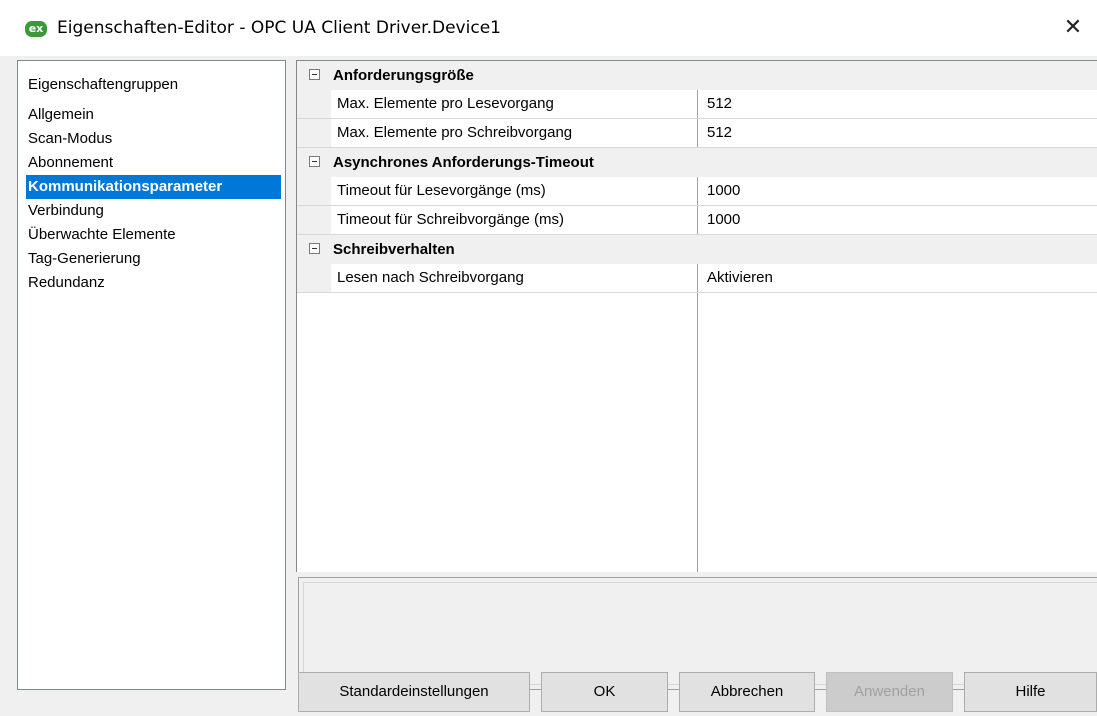 This screenshot has height=716, width=1097. What do you see at coordinates (740, 278) in the screenshot?
I see `property-value: Aktivieren` at bounding box center [740, 278].